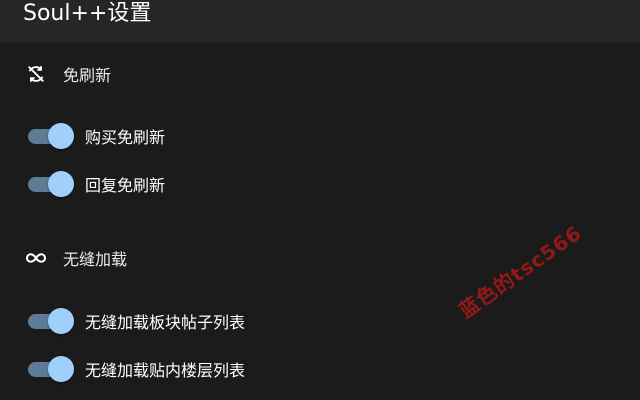  What do you see at coordinates (36, 258) in the screenshot?
I see `infinity-icon` at bounding box center [36, 258].